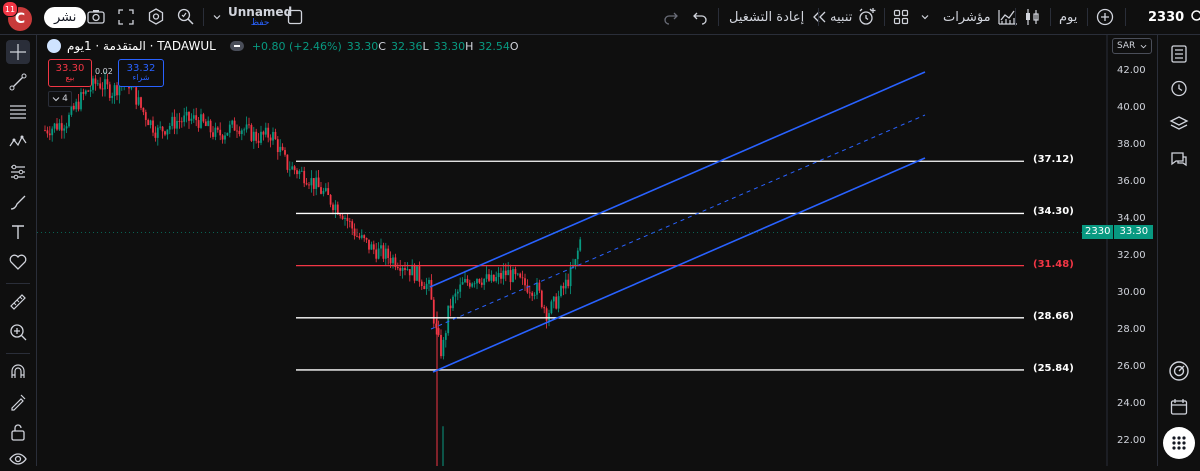 This screenshot has height=471, width=1200. What do you see at coordinates (18, 112) in the screenshot?
I see `fib-icon` at bounding box center [18, 112].